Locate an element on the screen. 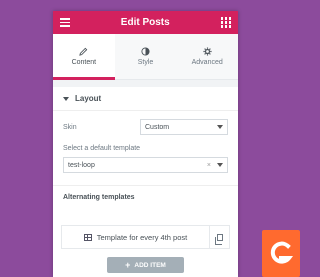 The height and width of the screenshot is (277, 320). brand-logo is located at coordinates (281, 253).